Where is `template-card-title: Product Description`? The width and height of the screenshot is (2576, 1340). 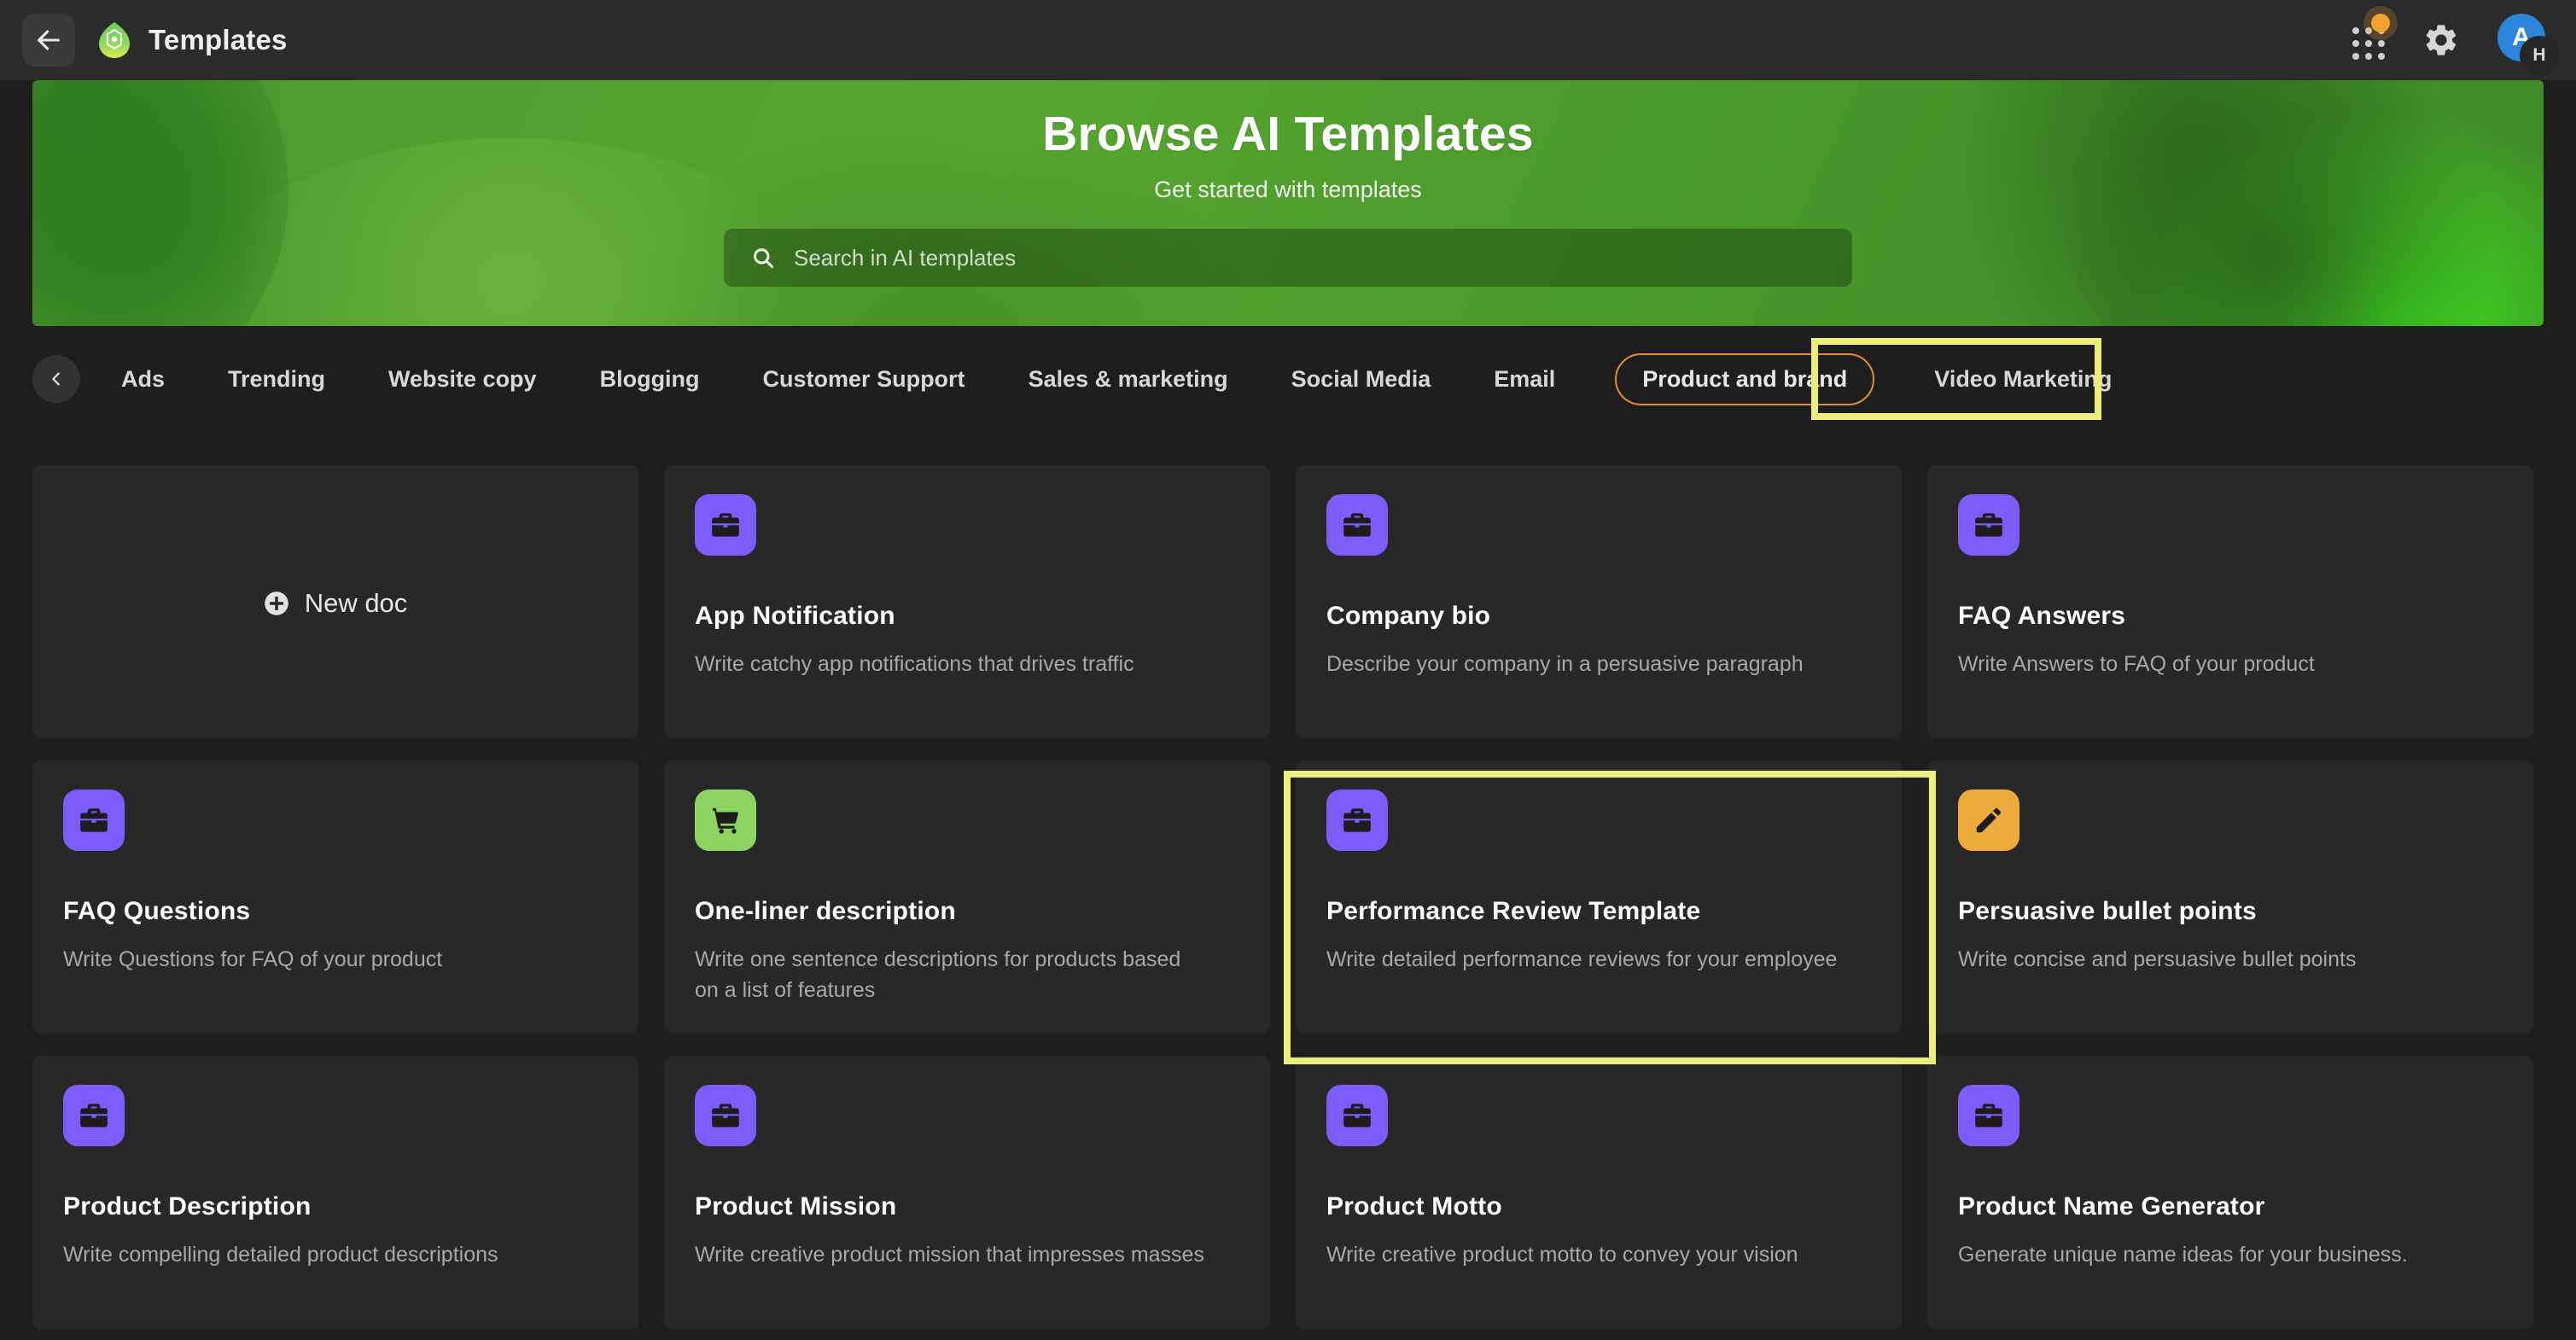 template-card-title: Product Description is located at coordinates (187, 1206).